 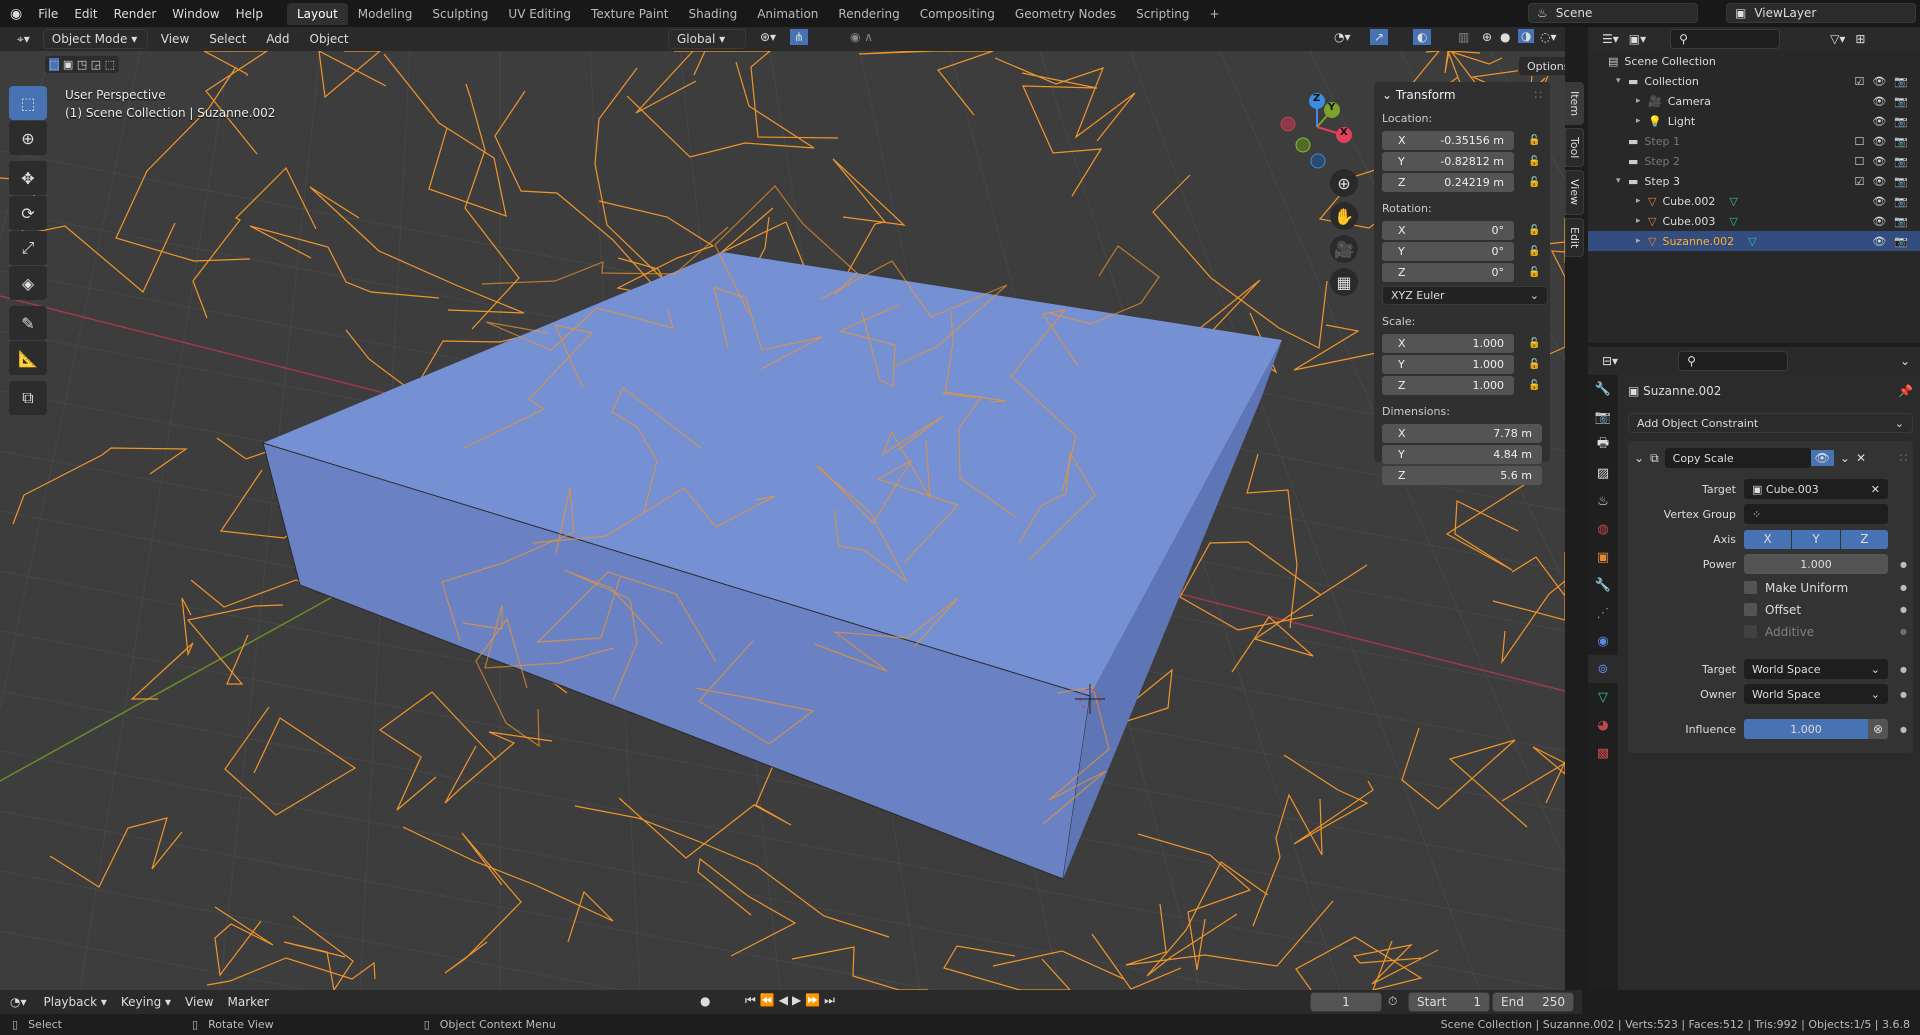 I want to click on exclude-checkbox: ☐, so click(x=1859, y=141).